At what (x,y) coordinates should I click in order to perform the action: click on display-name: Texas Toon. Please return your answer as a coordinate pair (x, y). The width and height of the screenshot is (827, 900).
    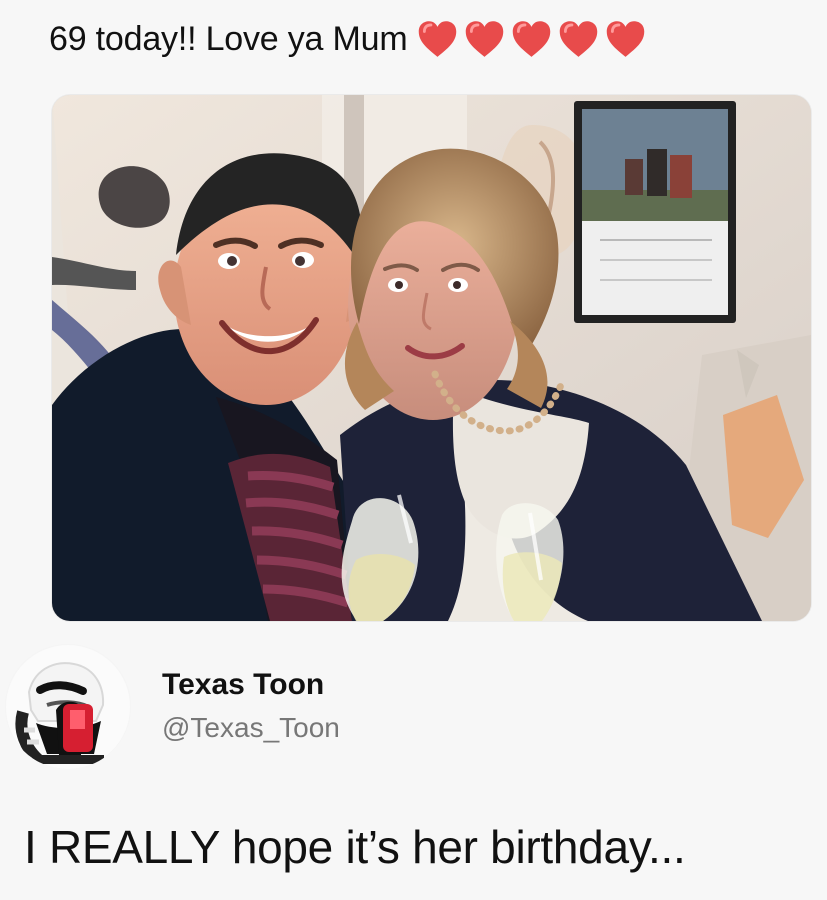
    Looking at the image, I should click on (243, 685).